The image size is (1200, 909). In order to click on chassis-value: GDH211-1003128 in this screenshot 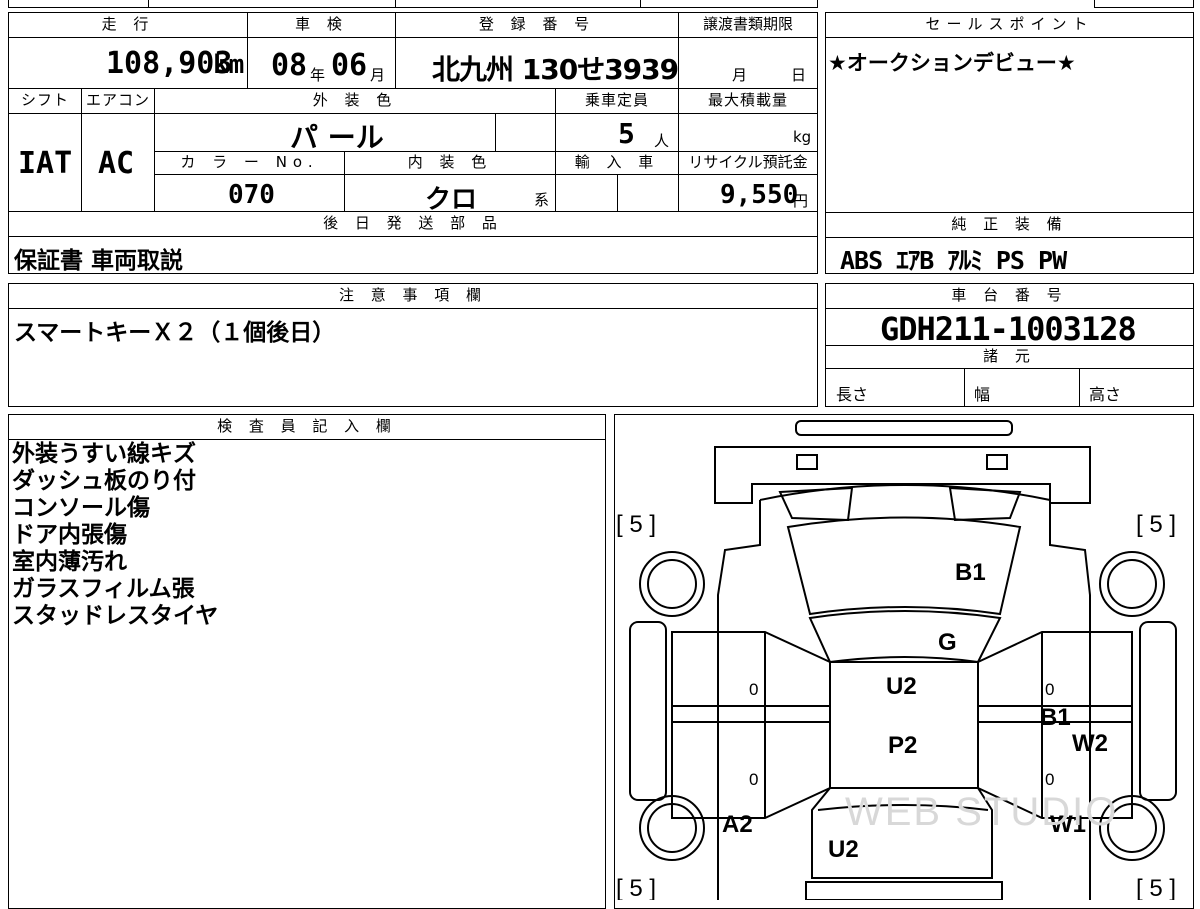, I will do `click(1008, 329)`.